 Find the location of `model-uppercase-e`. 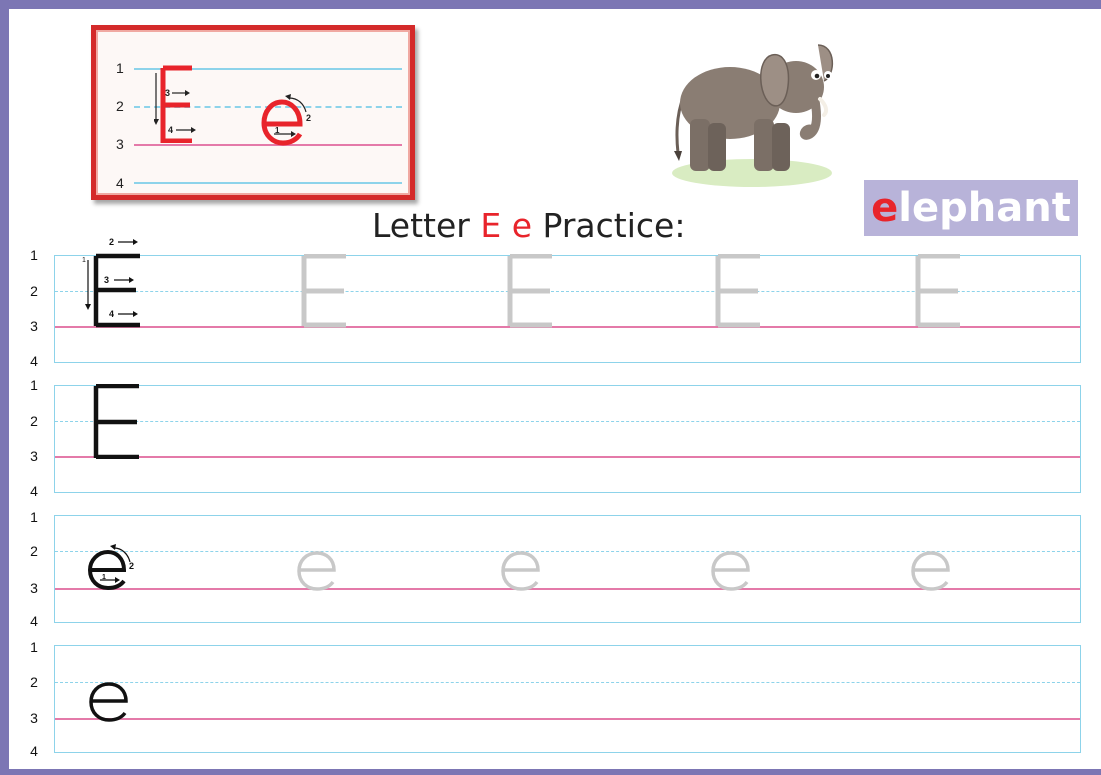

model-uppercase-e is located at coordinates (116, 421).